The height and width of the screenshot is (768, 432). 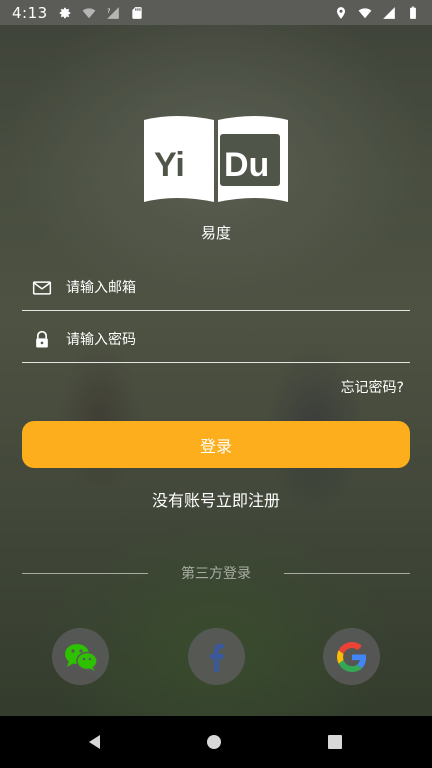 I want to click on third-party-divider: 第三方登录, so click(x=216, y=573).